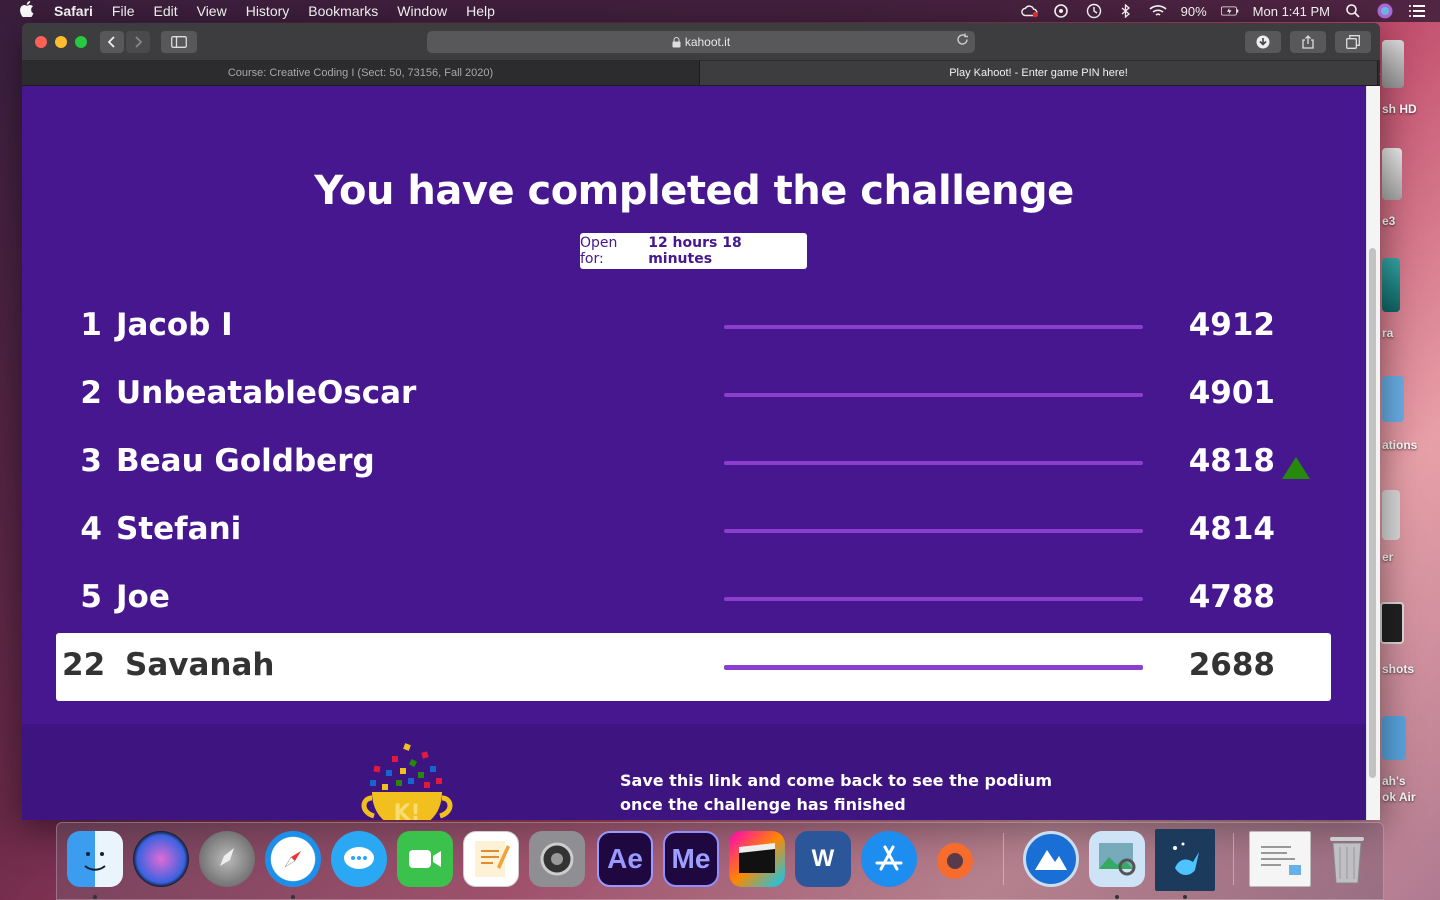 The width and height of the screenshot is (1440, 900). I want to click on facetime-icon, so click(425, 859).